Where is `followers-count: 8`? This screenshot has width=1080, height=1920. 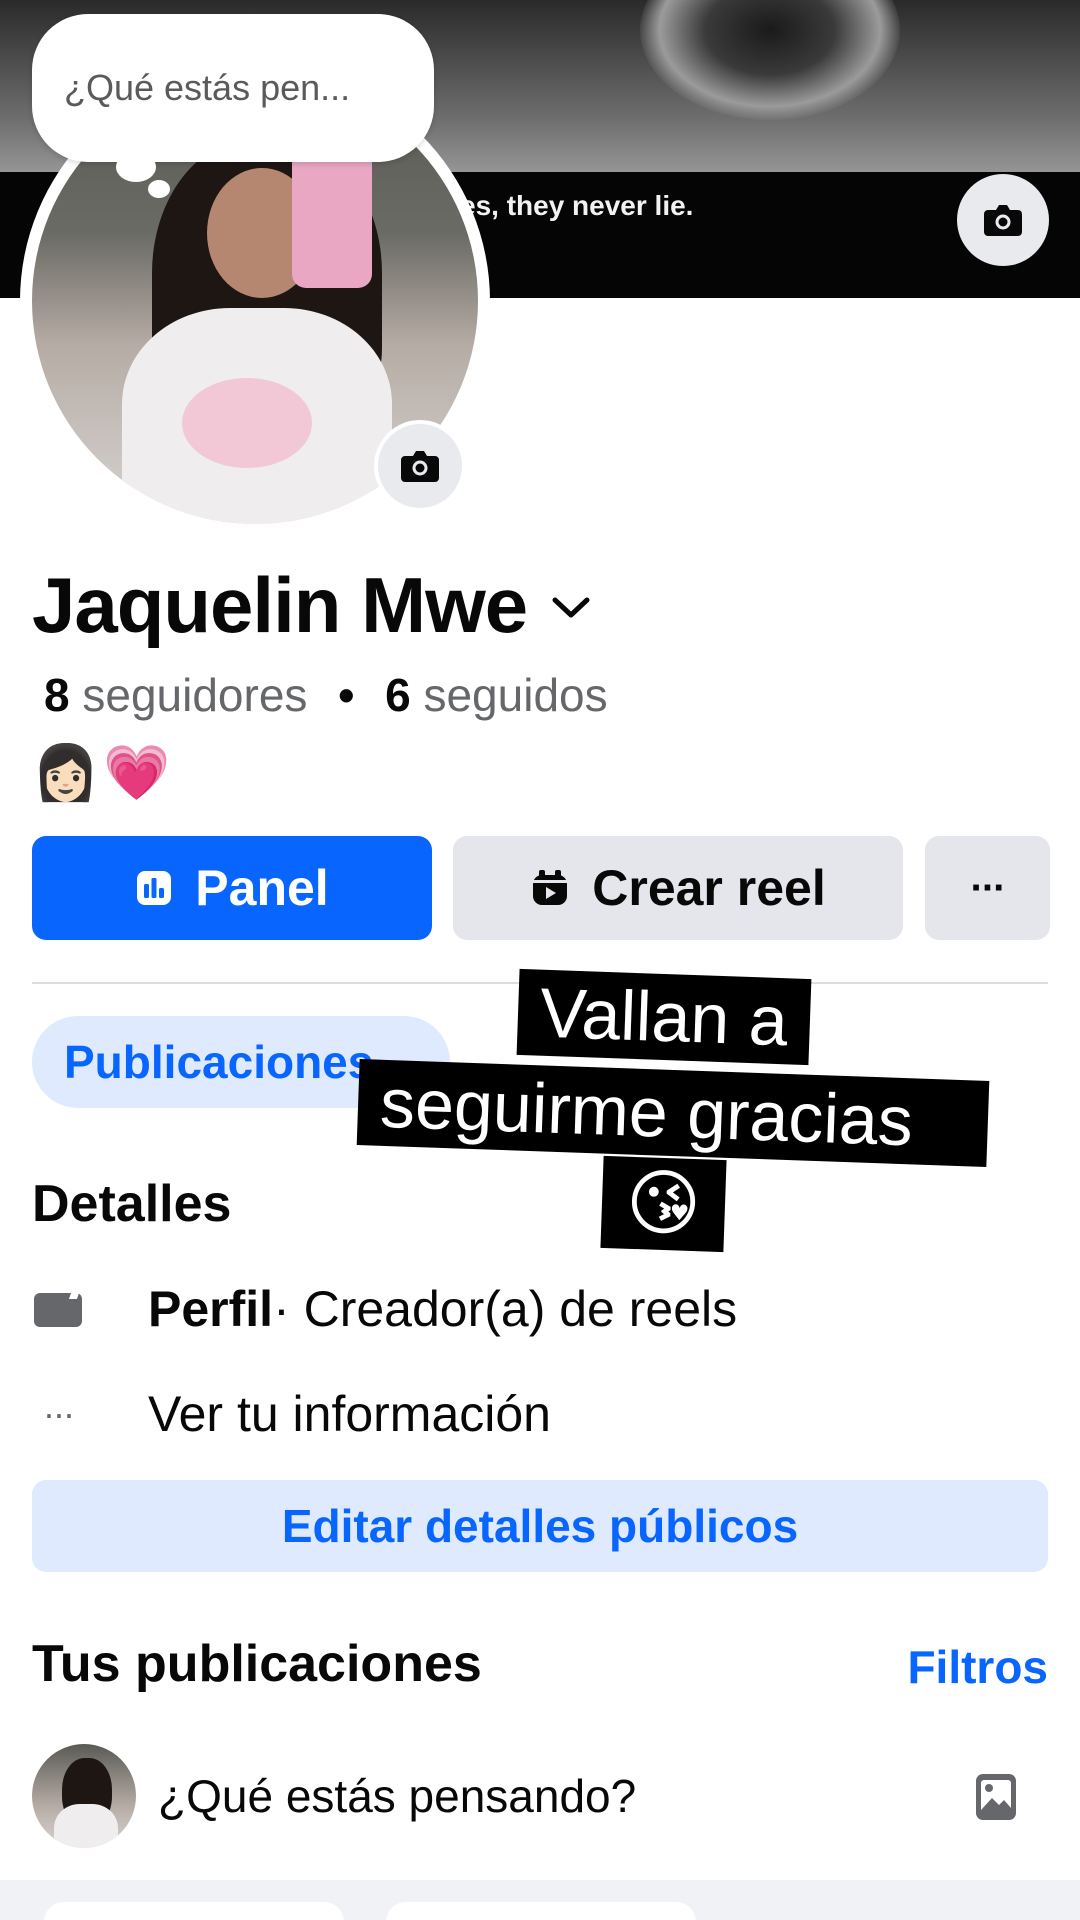 followers-count: 8 is located at coordinates (57, 695).